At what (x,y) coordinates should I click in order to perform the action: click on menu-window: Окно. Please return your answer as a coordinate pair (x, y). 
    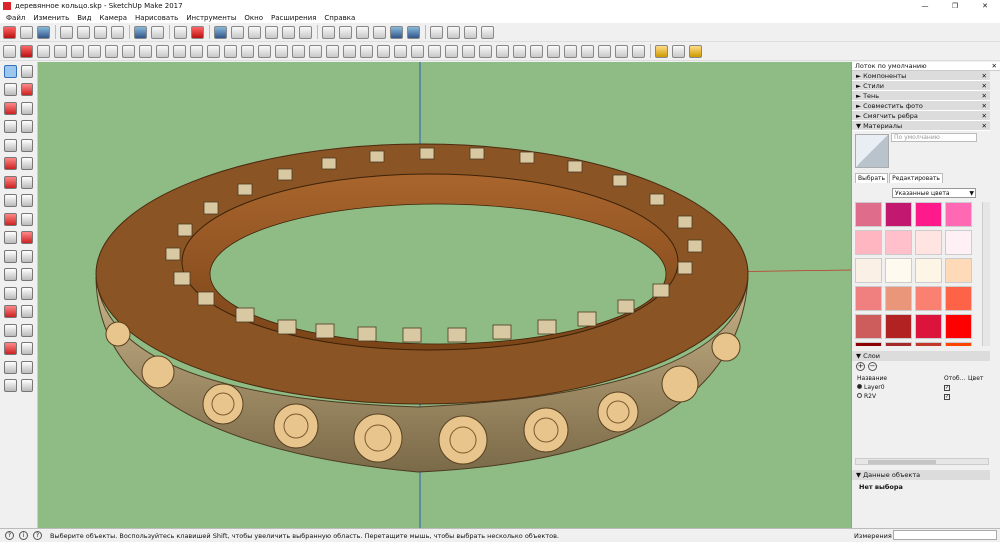
    Looking at the image, I should click on (253, 18).